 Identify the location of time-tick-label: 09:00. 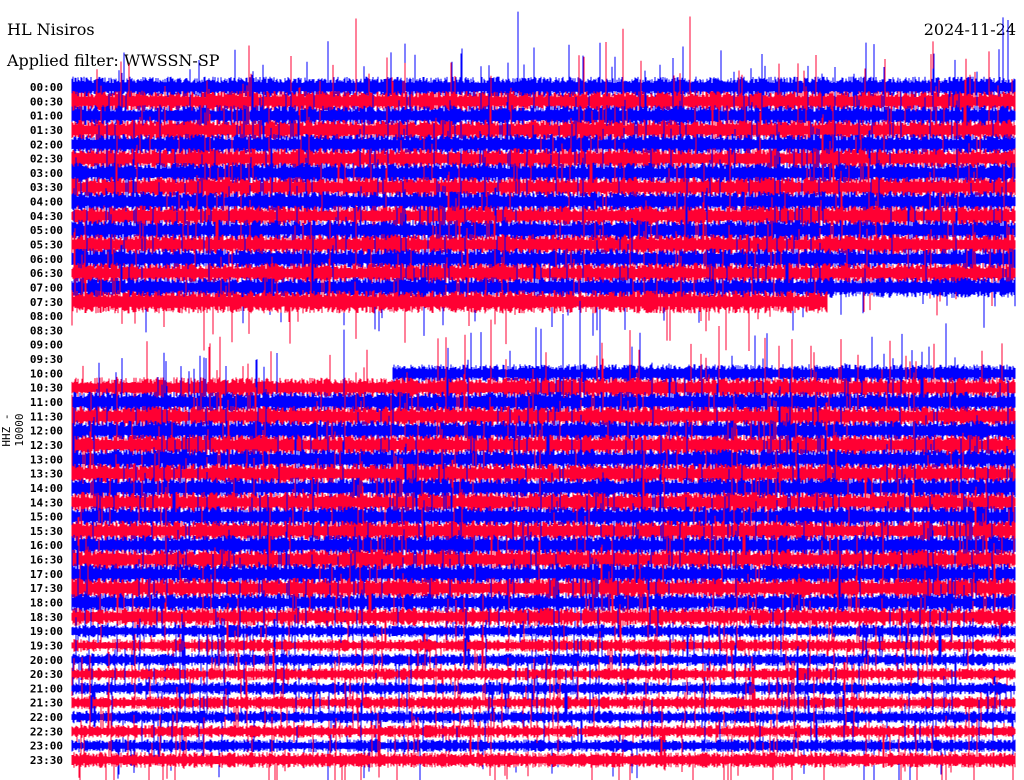
(46, 345).